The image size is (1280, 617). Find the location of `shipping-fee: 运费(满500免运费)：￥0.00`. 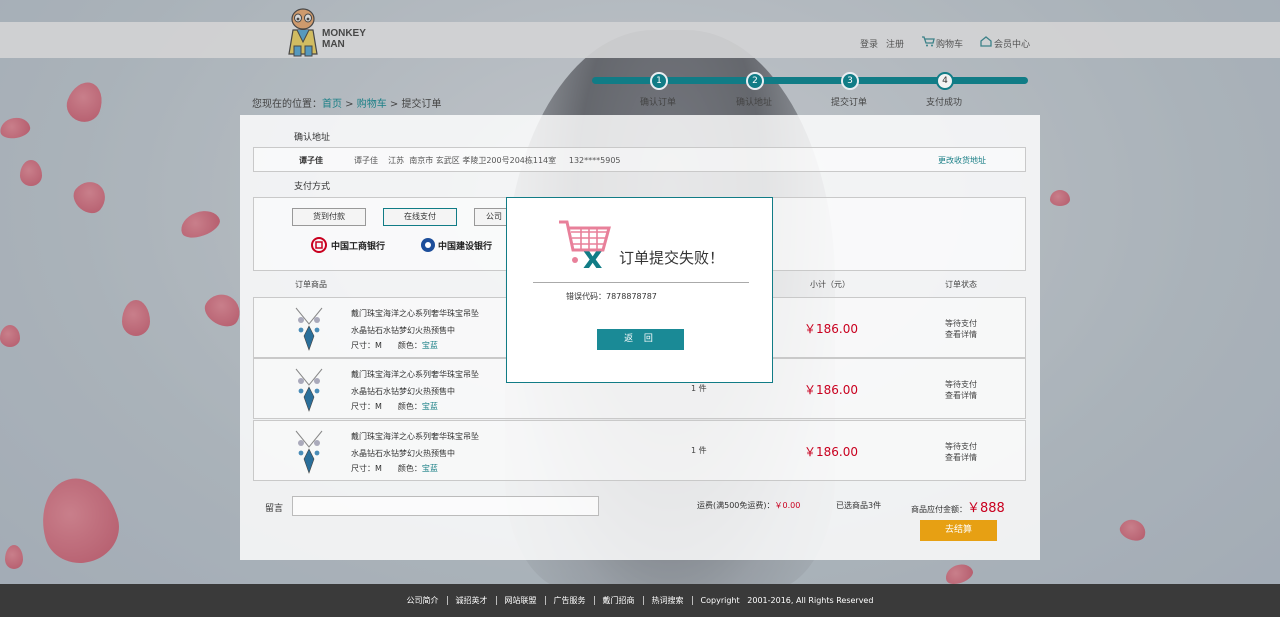

shipping-fee: 运费(满500免运费)：￥0.00 is located at coordinates (748, 505).